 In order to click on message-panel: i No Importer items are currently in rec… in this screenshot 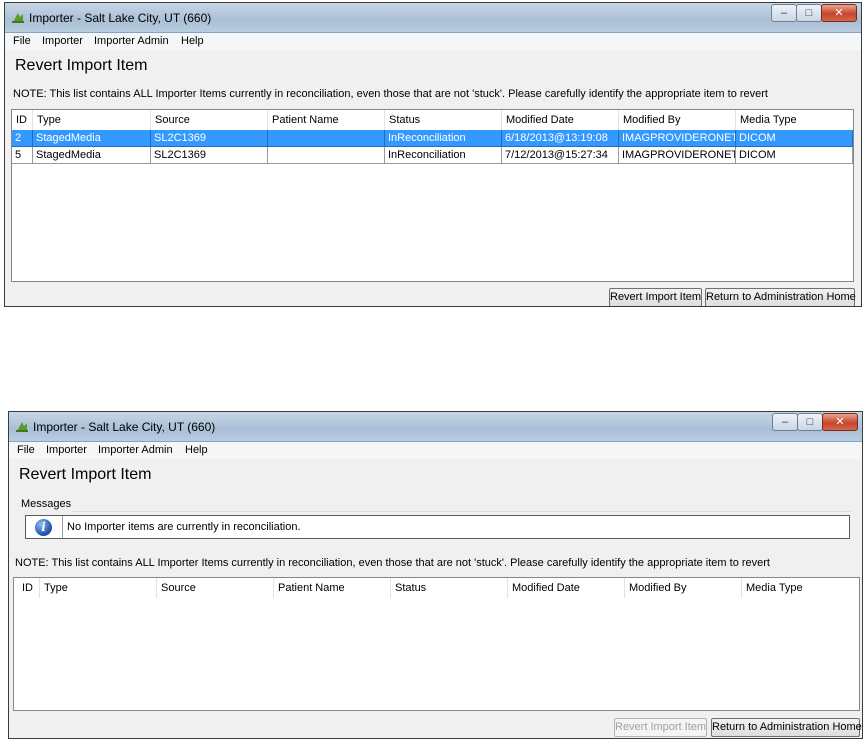, I will do `click(437, 527)`.